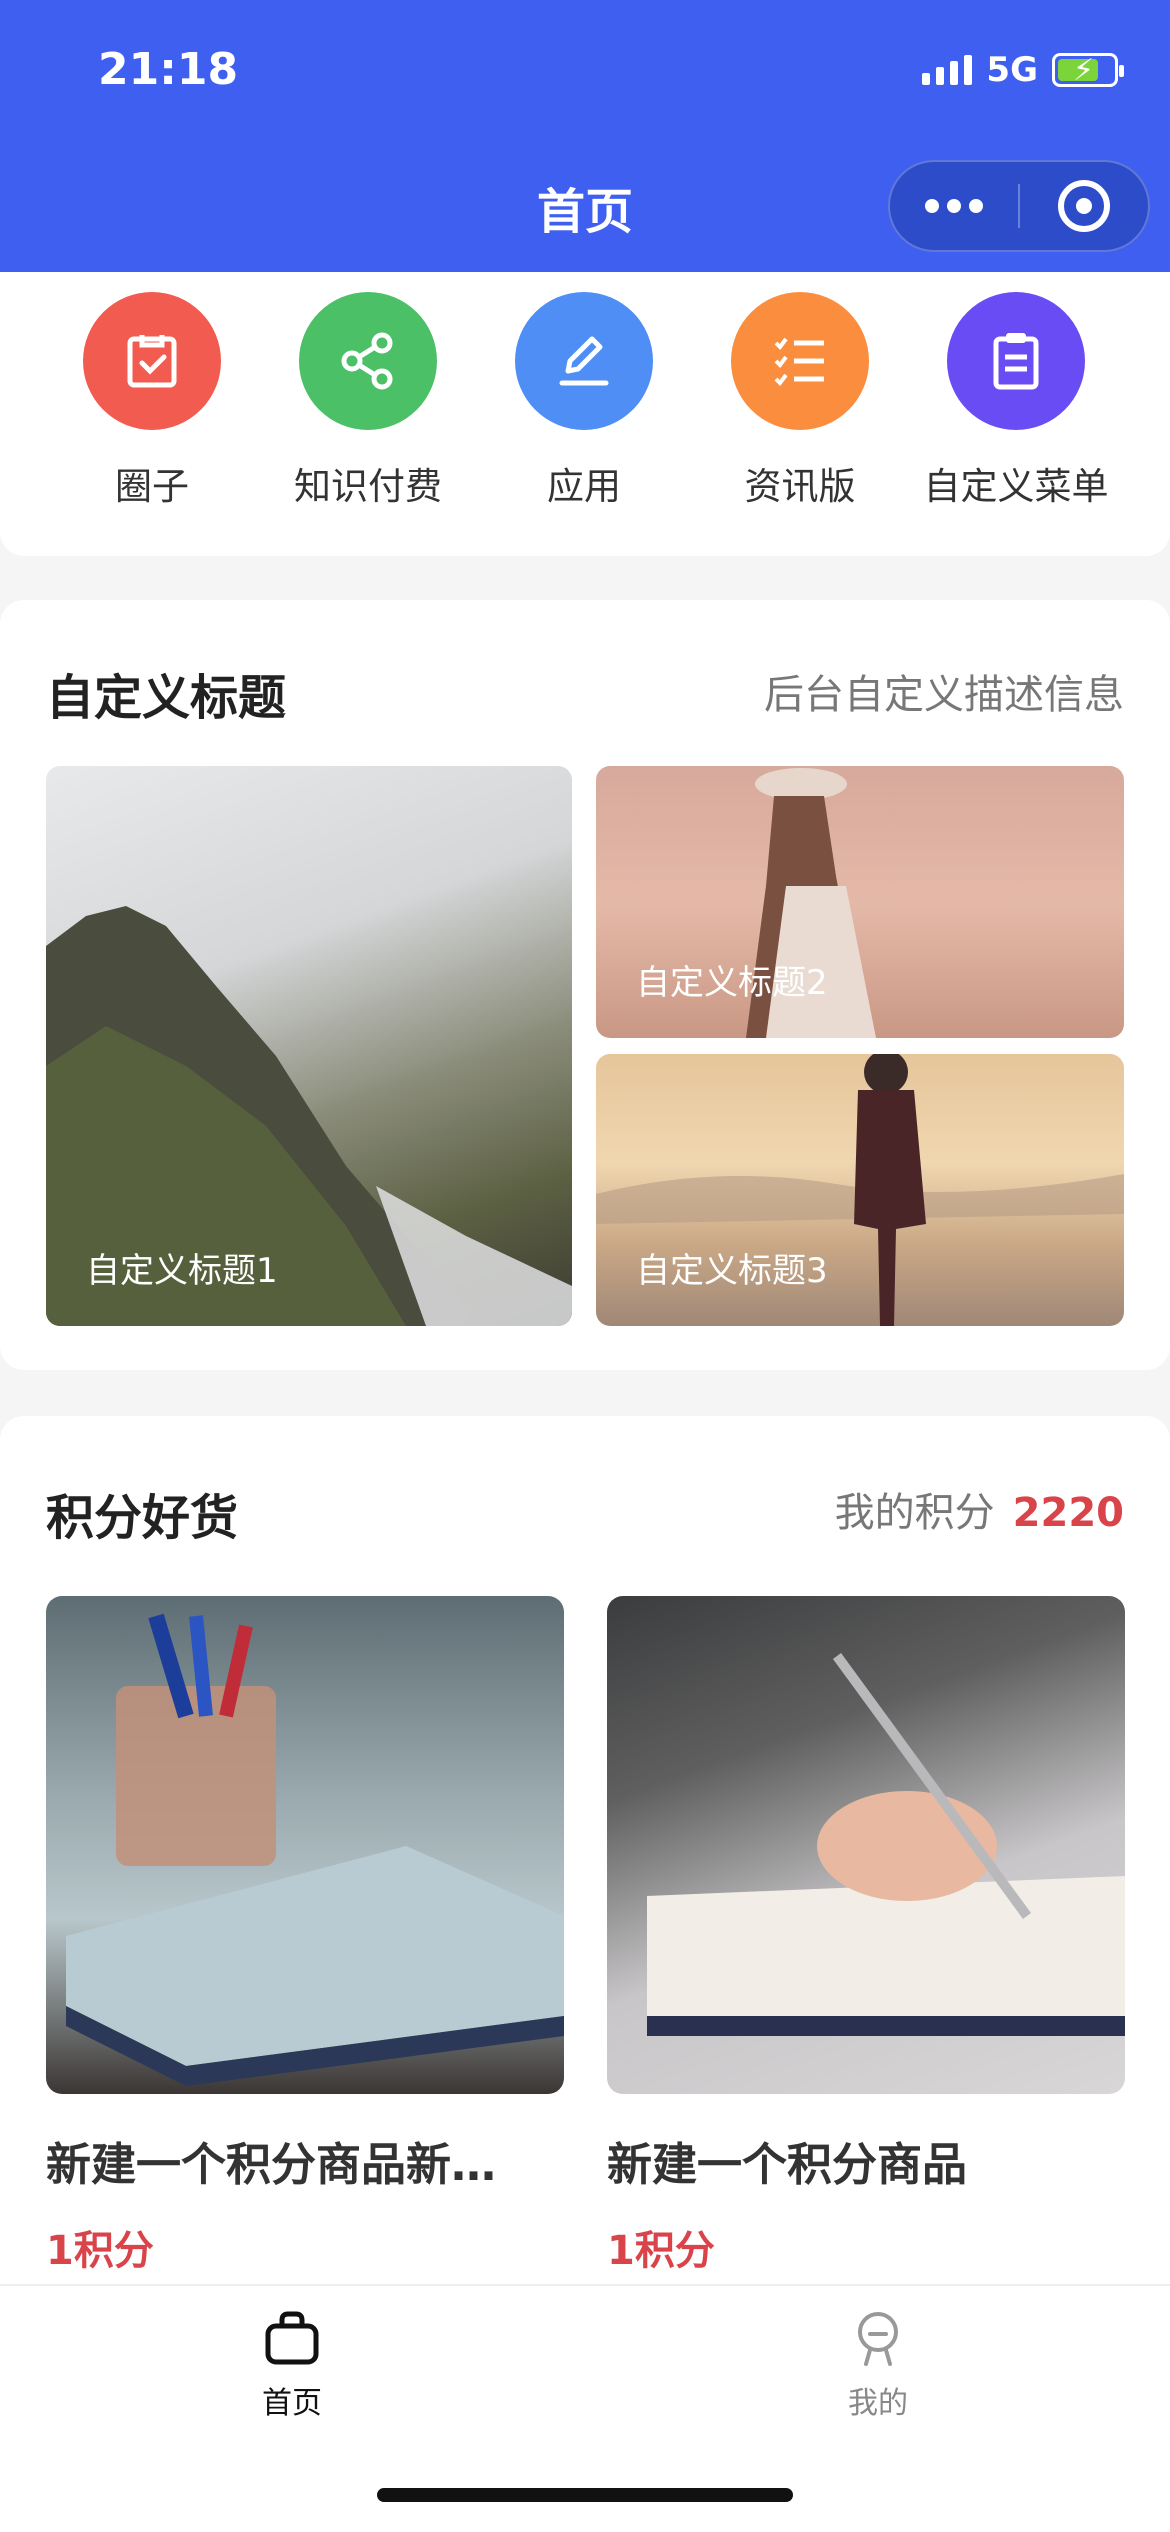 This screenshot has width=1170, height=2532. Describe the element at coordinates (914, 1513) in the screenshot. I see `my-points-label: 我的积分` at that location.